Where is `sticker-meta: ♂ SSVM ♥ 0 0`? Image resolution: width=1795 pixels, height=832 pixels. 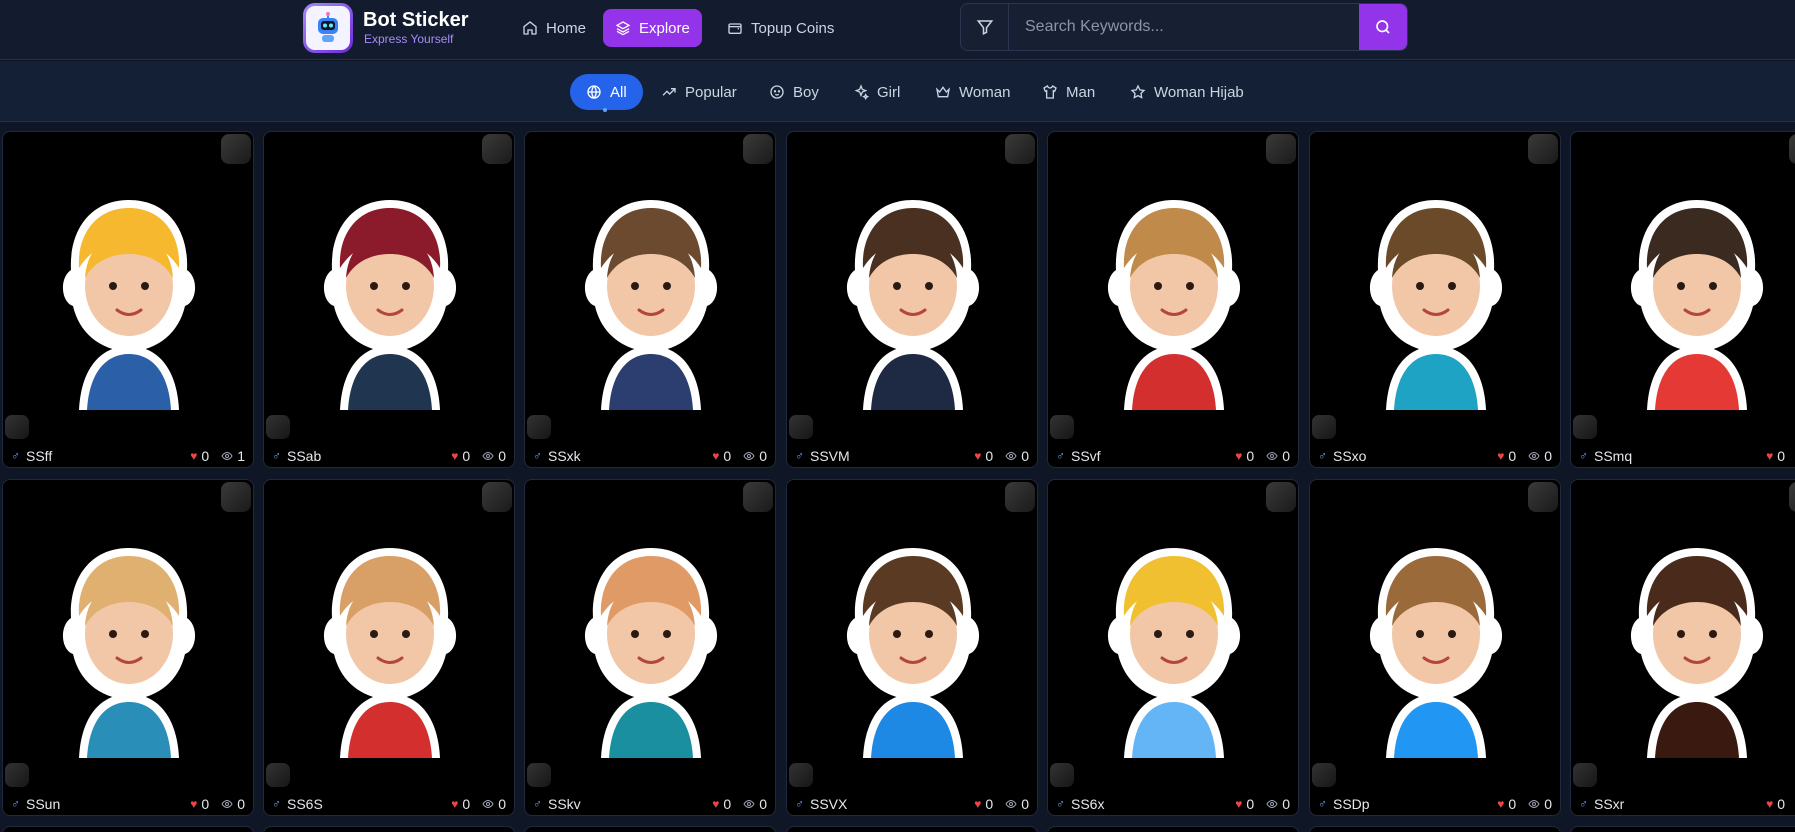 sticker-meta: ♂ SSVM ♥ 0 0 is located at coordinates (912, 456).